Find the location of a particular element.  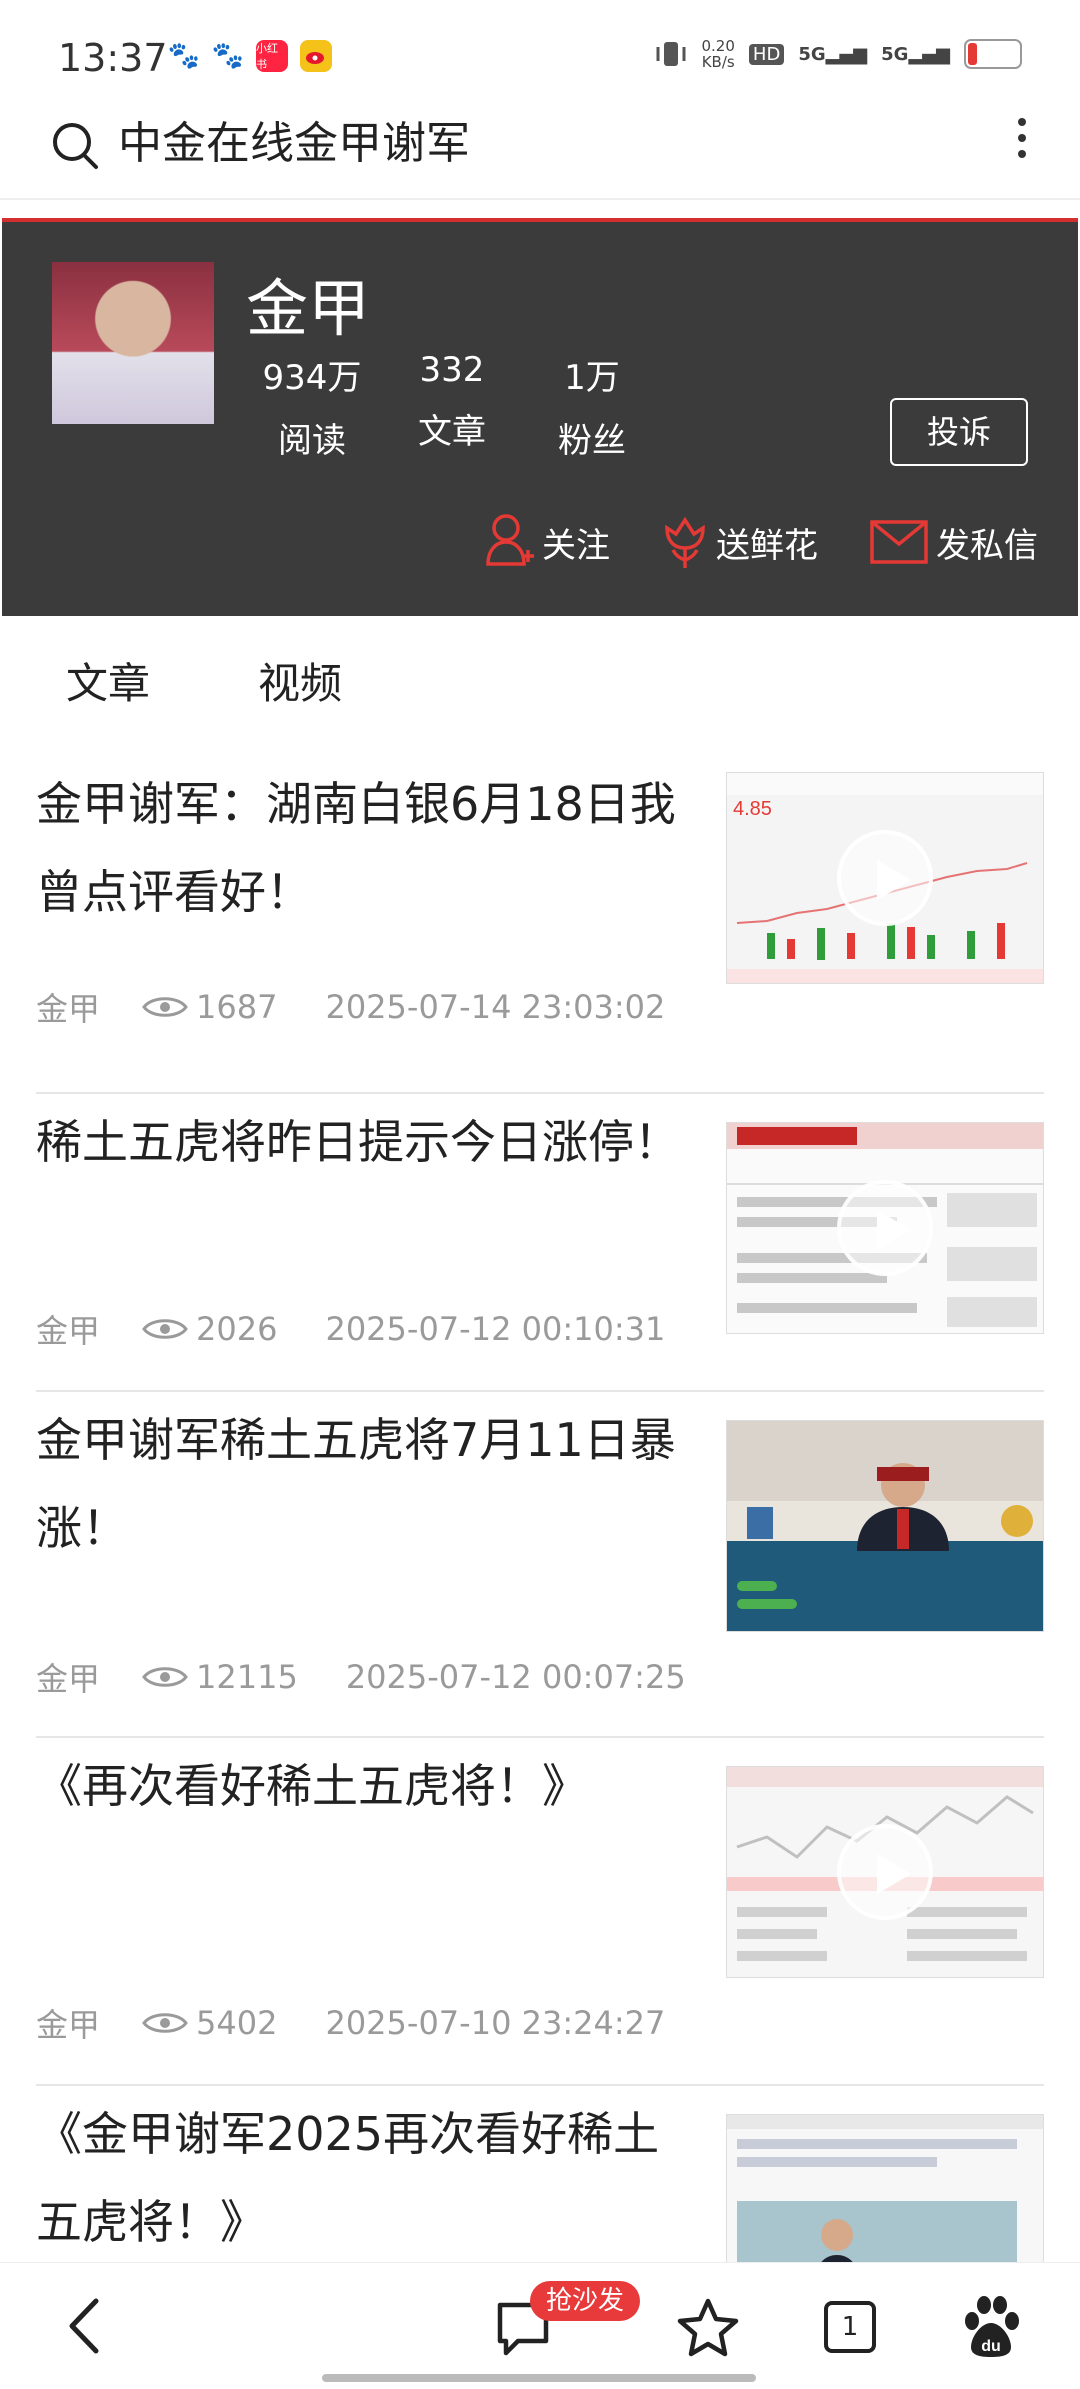

tabs-count-icon: 1 is located at coordinates (850, 2327).